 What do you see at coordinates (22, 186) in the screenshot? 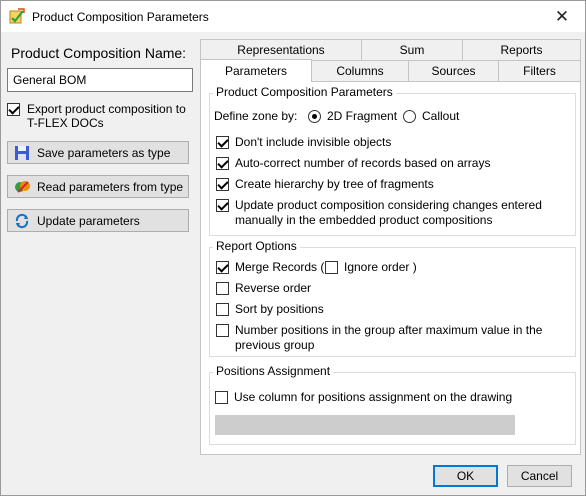
I see `read-type-icon` at bounding box center [22, 186].